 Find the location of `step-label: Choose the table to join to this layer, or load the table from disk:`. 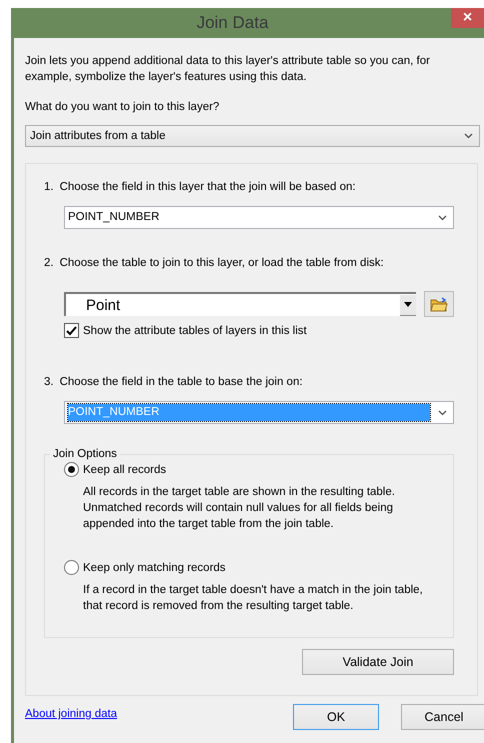

step-label: Choose the table to join to this layer, or load the table from disk: is located at coordinates (222, 263).